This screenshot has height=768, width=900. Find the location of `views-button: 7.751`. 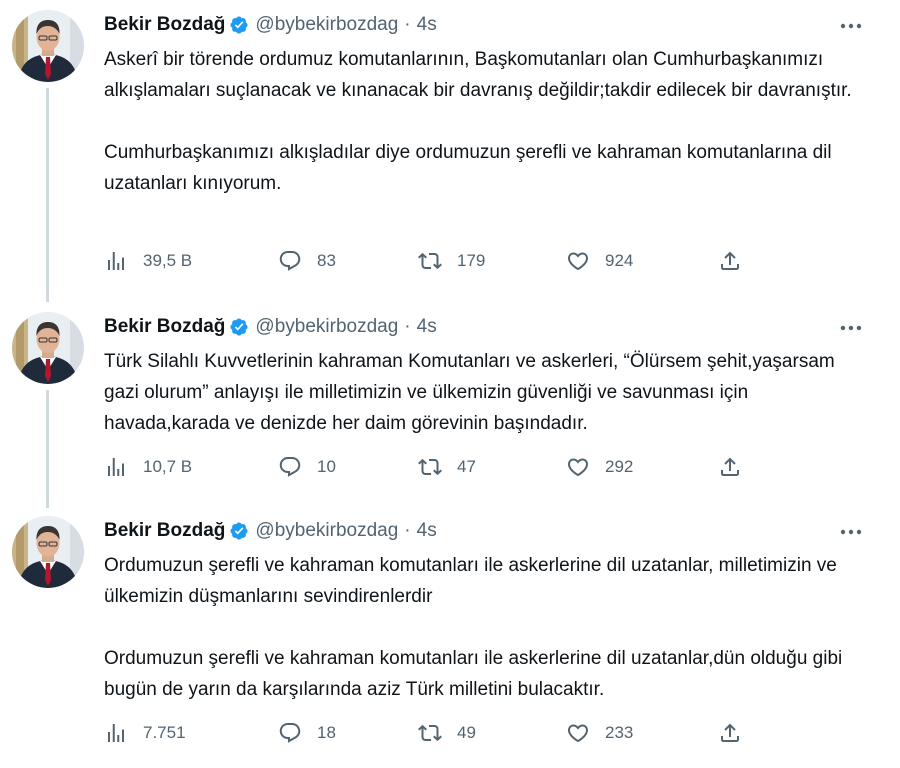

views-button: 7.751 is located at coordinates (145, 733).